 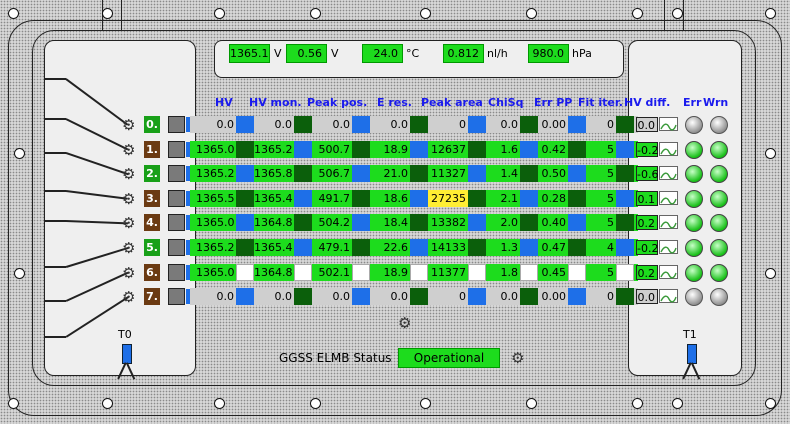 I want to click on channel-number: 4., so click(x=152, y=223).